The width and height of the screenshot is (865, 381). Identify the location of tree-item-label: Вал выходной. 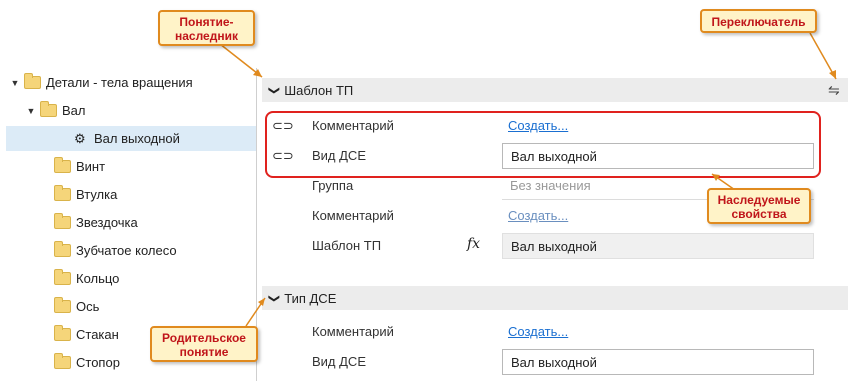
(137, 138).